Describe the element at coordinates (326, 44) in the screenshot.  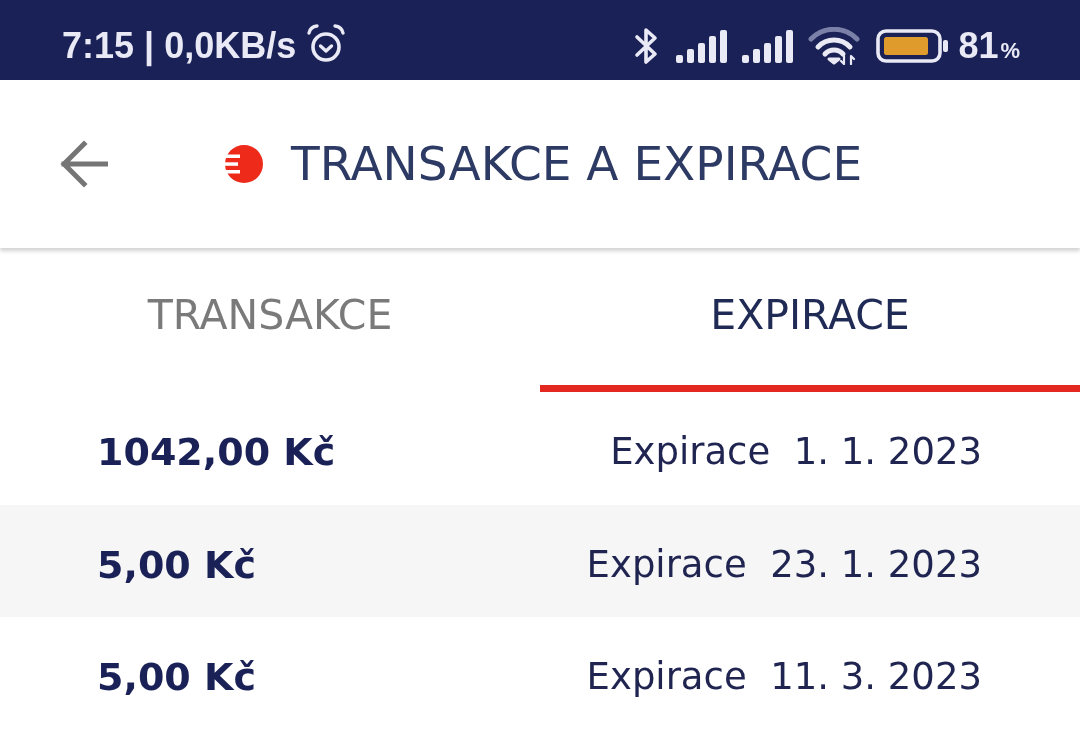
I see `alarm-clock-icon` at that location.